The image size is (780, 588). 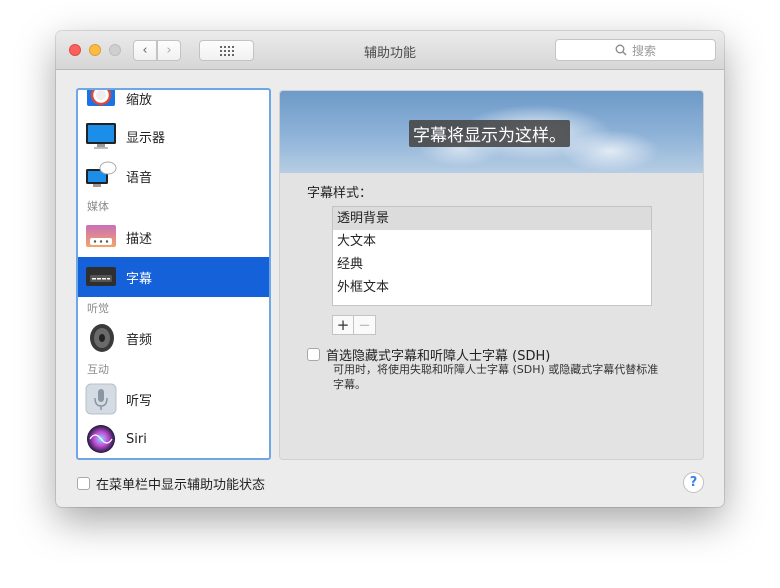 I want to click on sidebar-item-label: 音频, so click(x=139, y=340).